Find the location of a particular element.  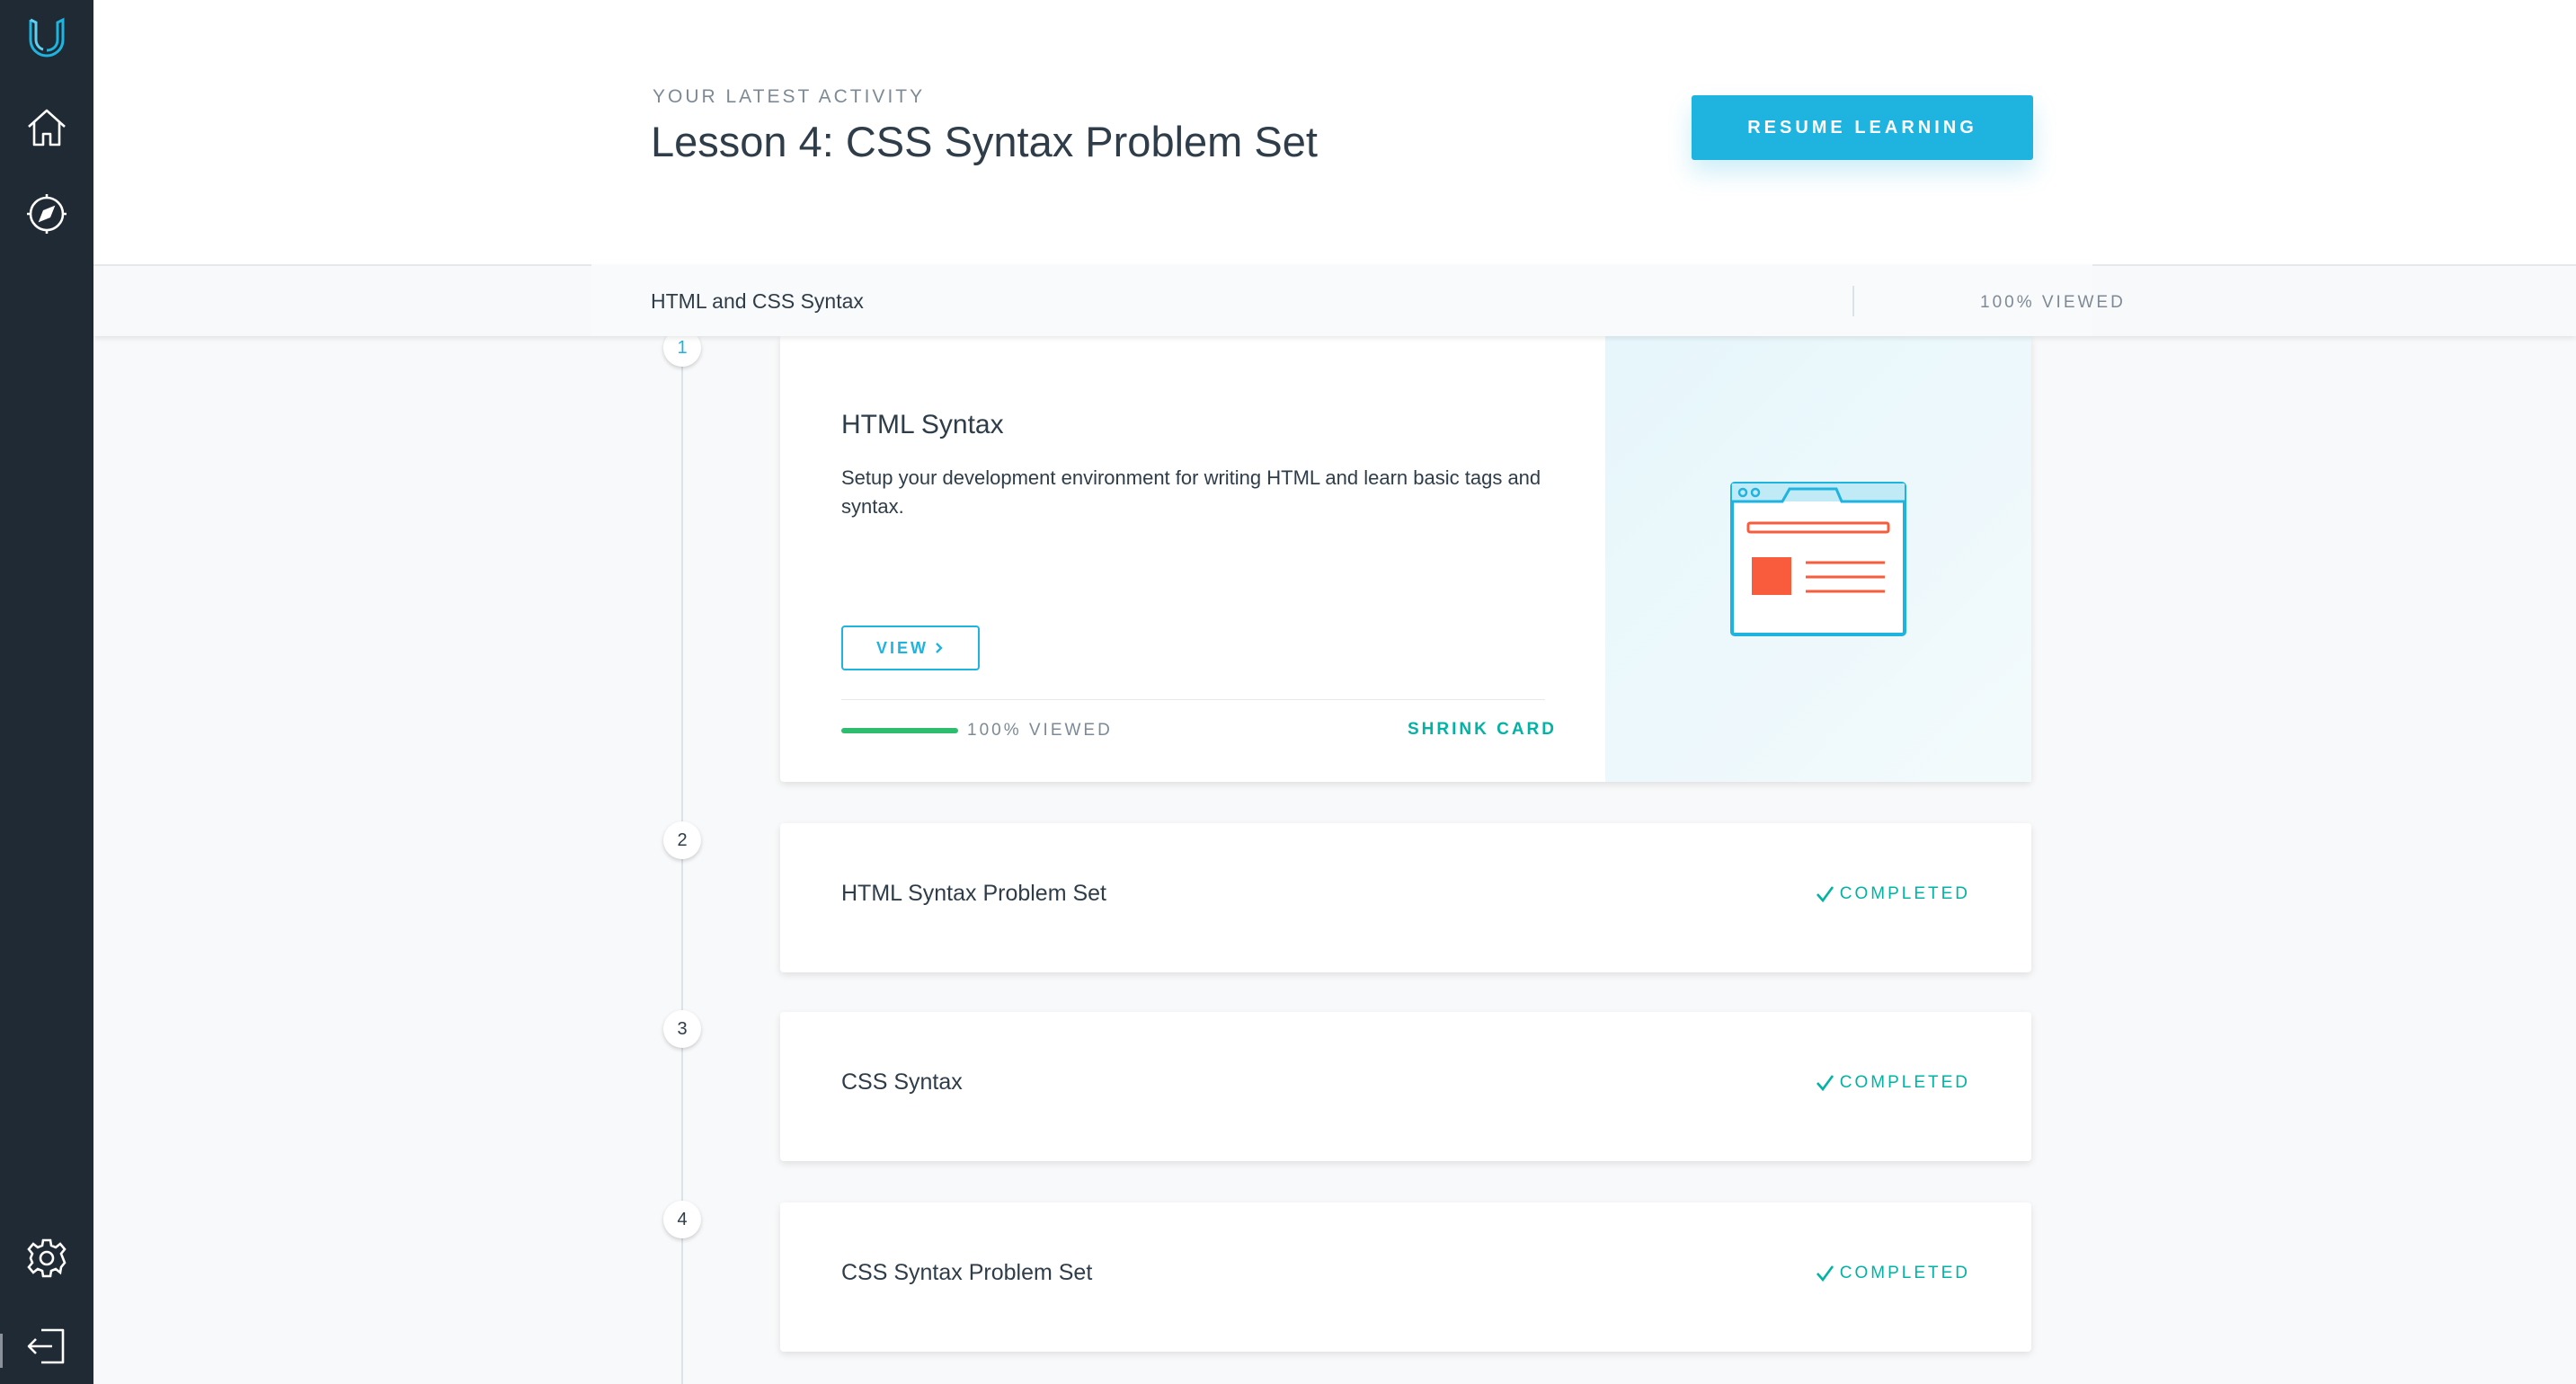

section-progress: 100% VIEWED is located at coordinates (2053, 302).